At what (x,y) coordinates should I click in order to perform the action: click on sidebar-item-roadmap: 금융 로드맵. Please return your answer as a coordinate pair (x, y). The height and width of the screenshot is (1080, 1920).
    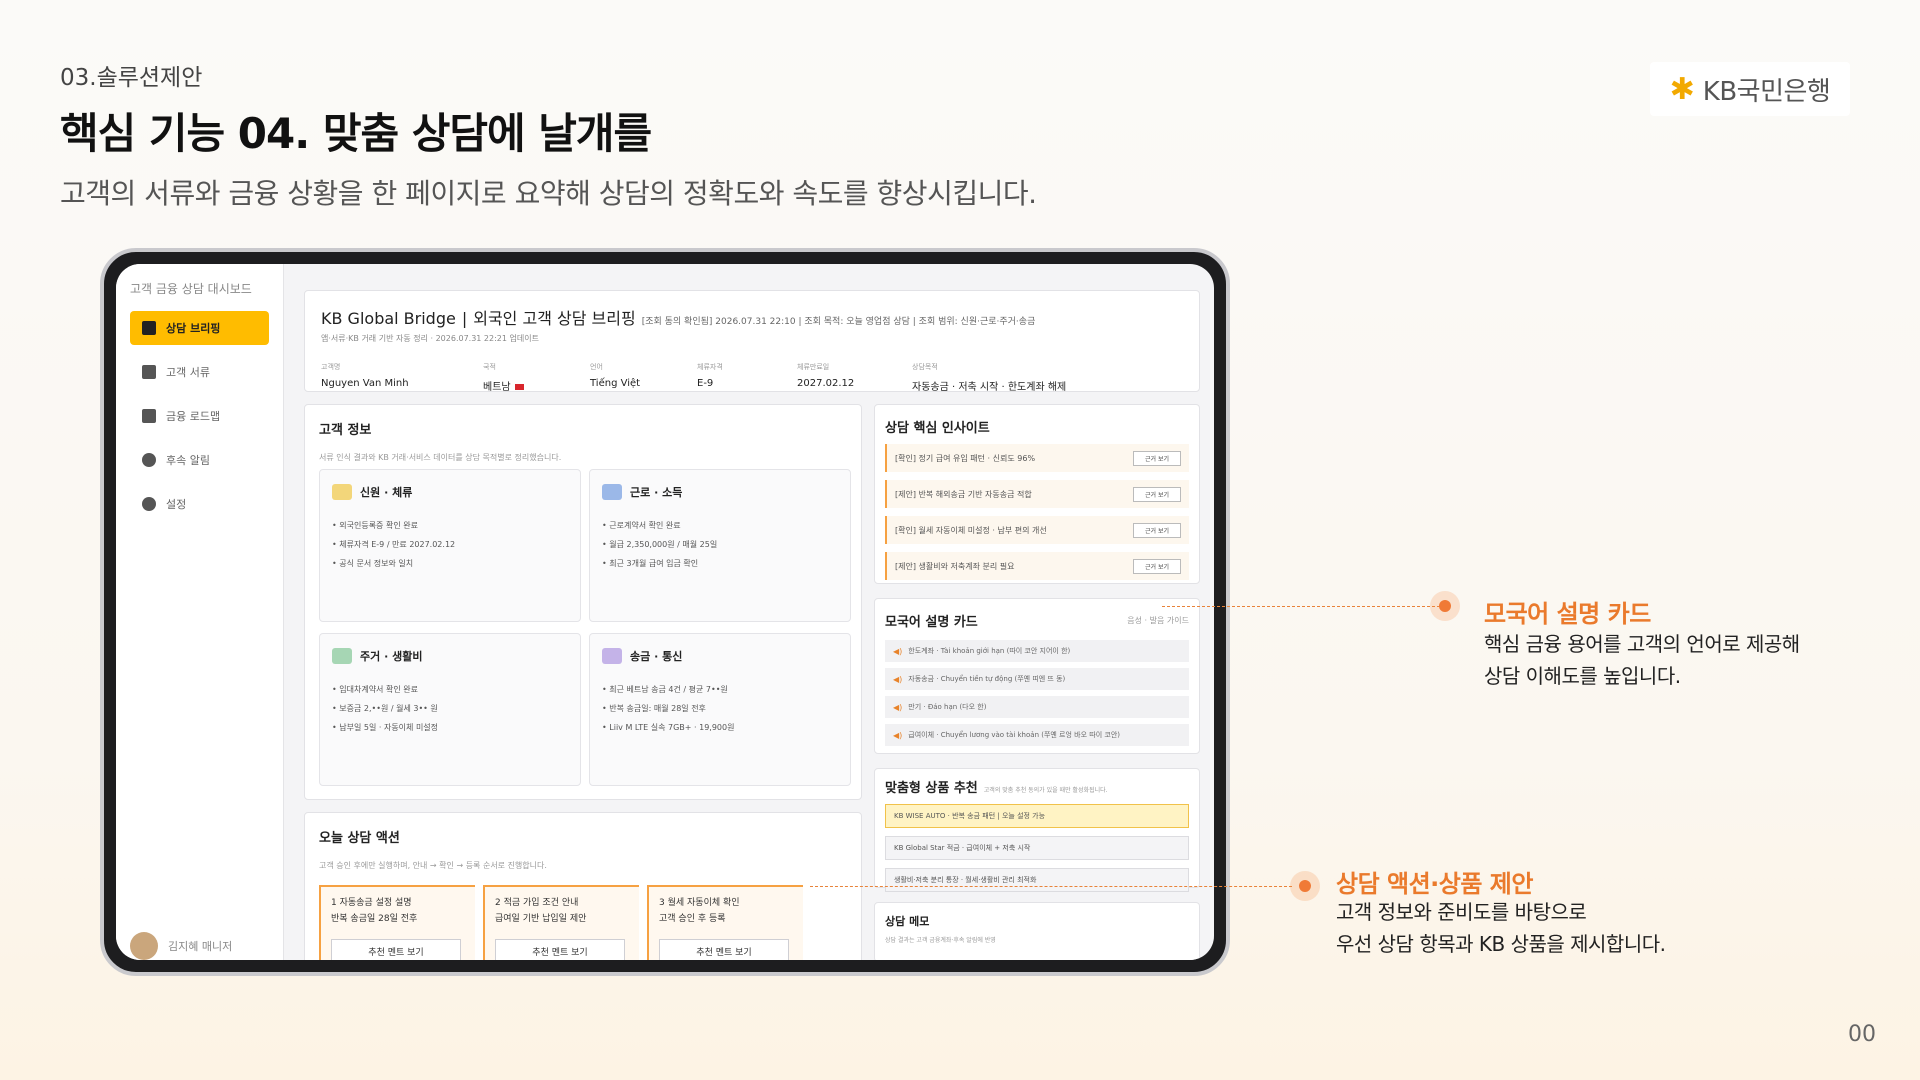
    Looking at the image, I should click on (199, 416).